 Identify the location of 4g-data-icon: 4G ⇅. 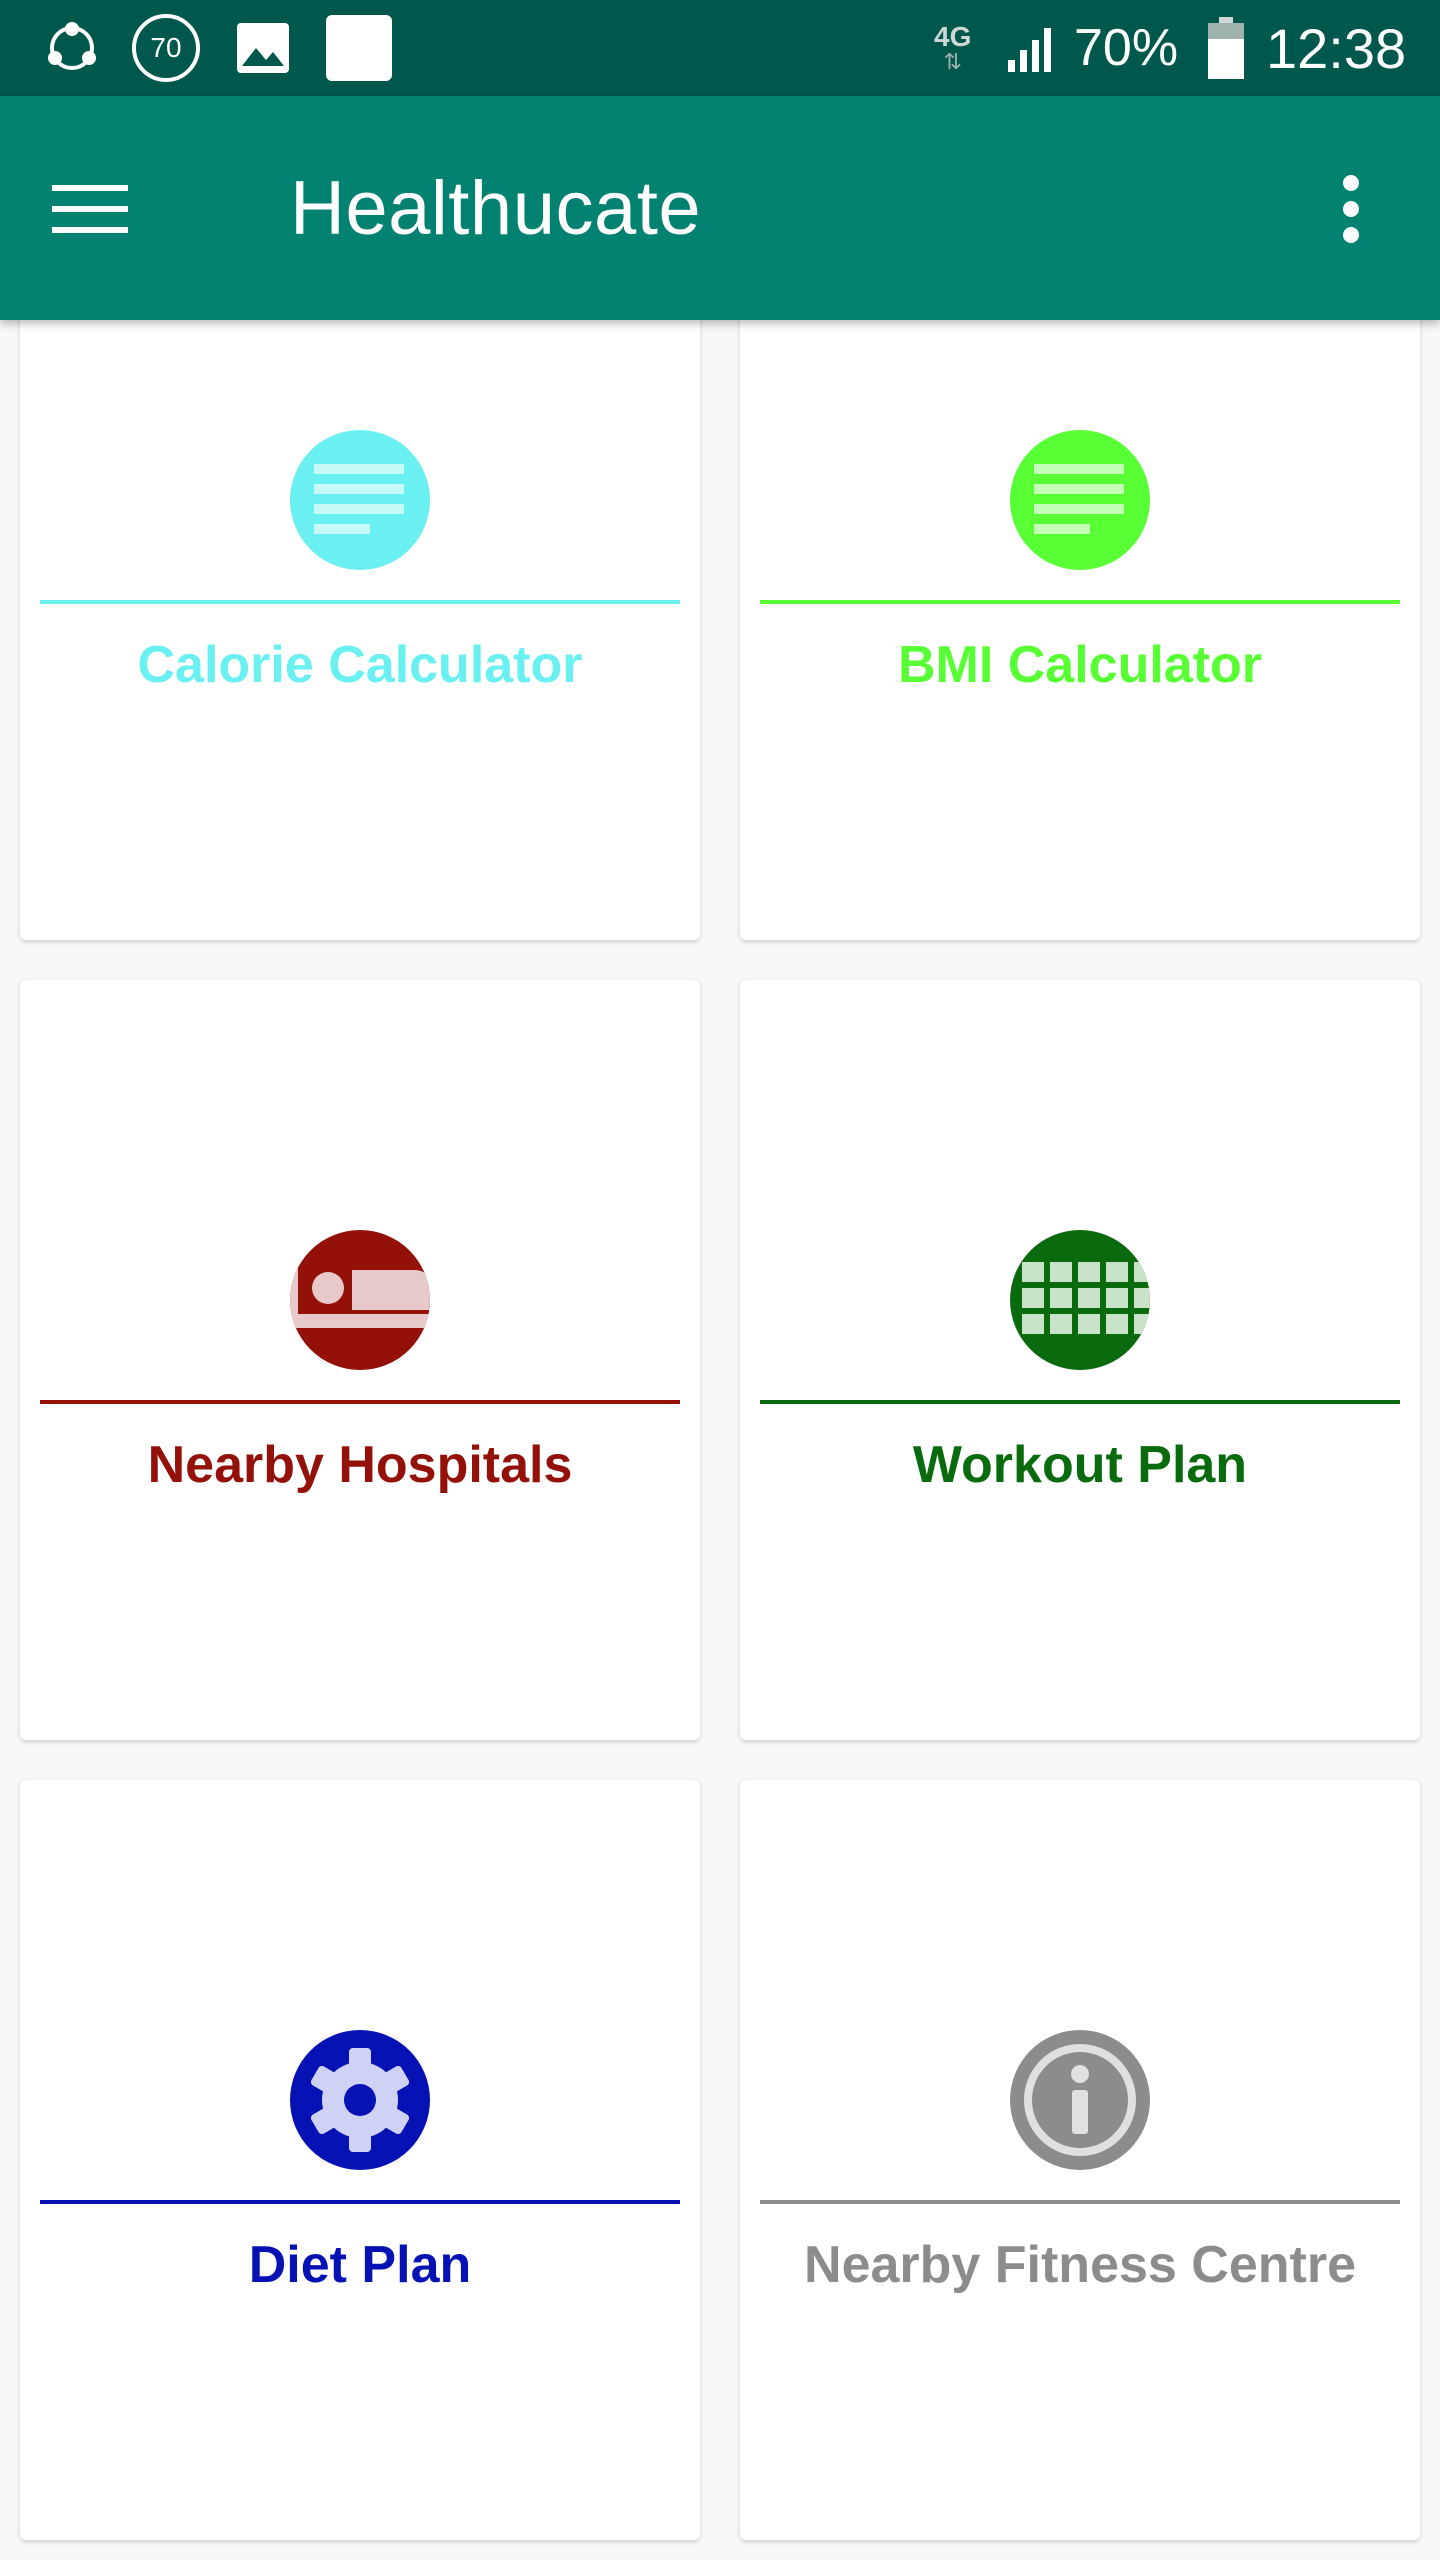
(953, 47).